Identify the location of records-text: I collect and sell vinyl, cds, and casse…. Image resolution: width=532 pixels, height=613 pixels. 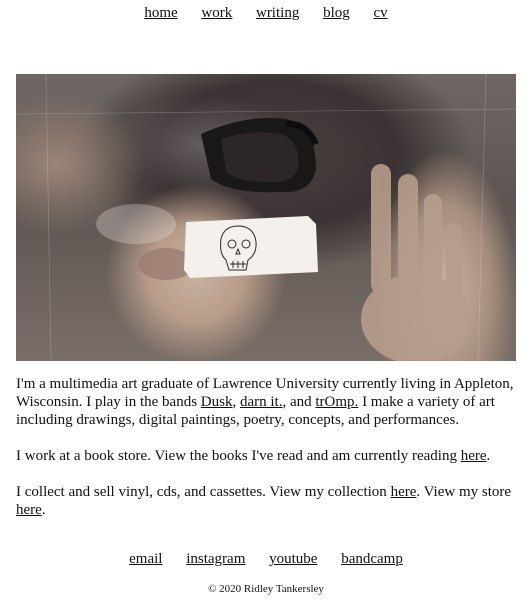
(203, 492).